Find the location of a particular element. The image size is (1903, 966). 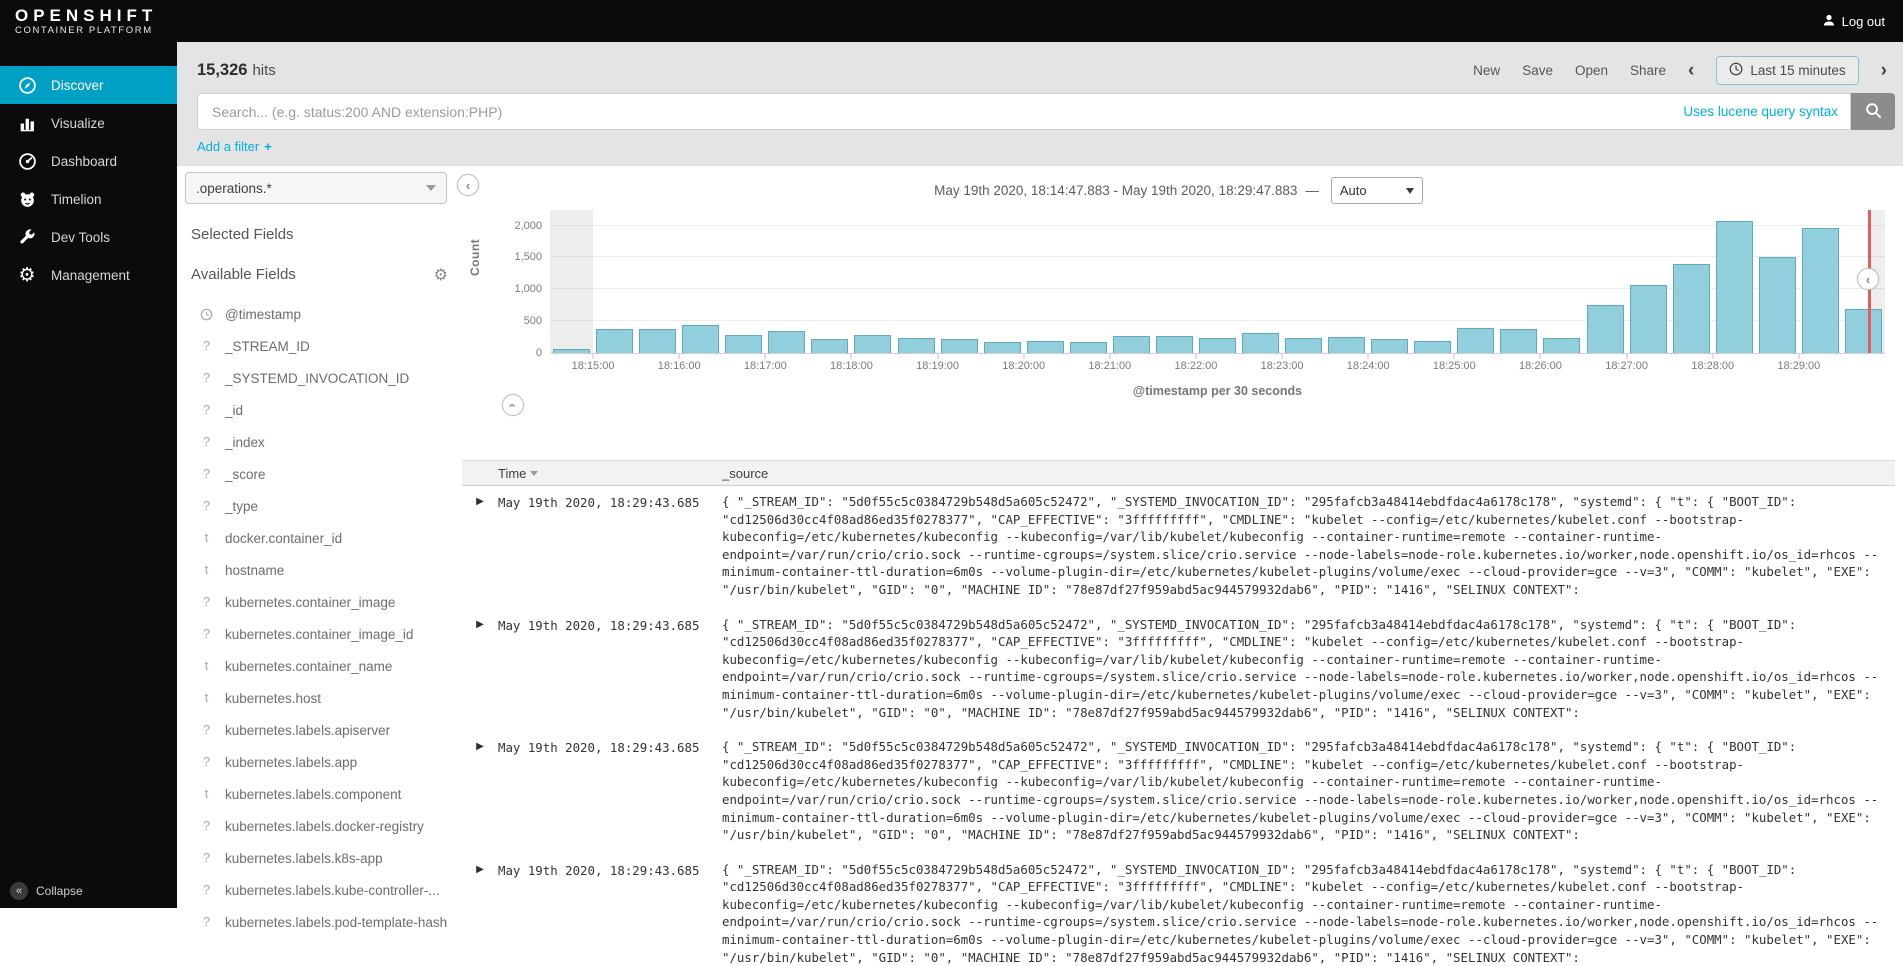

histogram-bar-18:17:00 is located at coordinates (787, 342).